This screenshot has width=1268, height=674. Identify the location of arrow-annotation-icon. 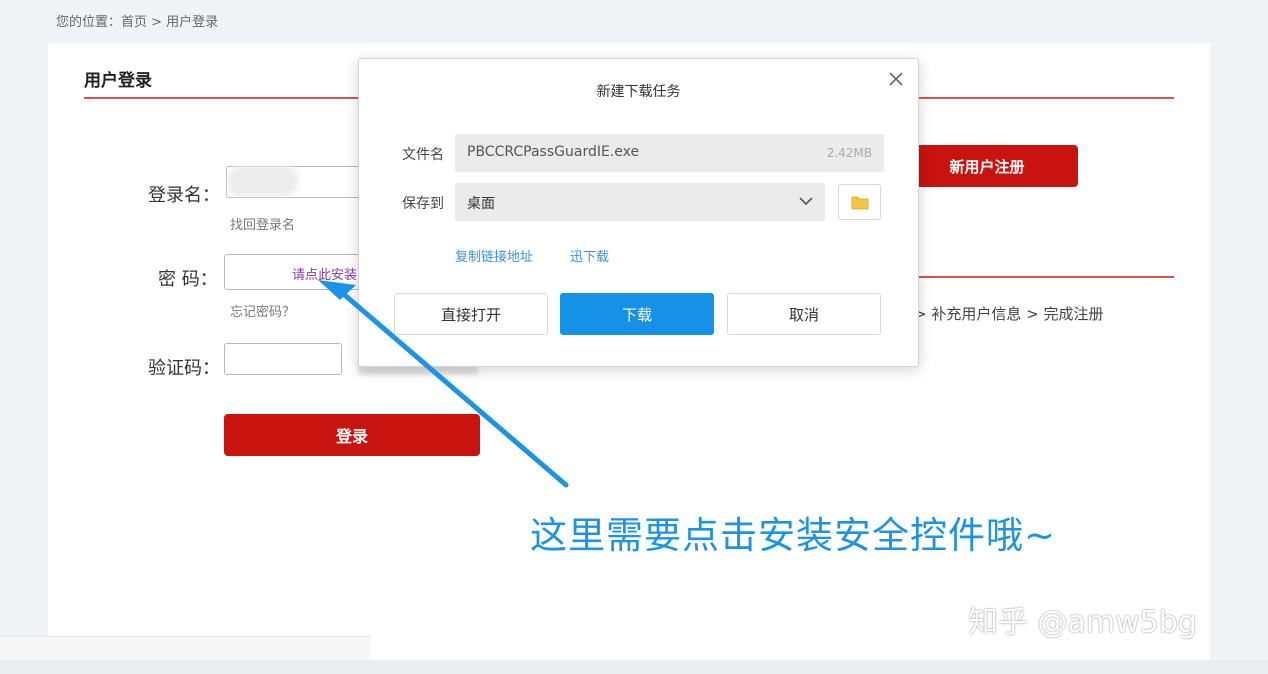
(443, 384).